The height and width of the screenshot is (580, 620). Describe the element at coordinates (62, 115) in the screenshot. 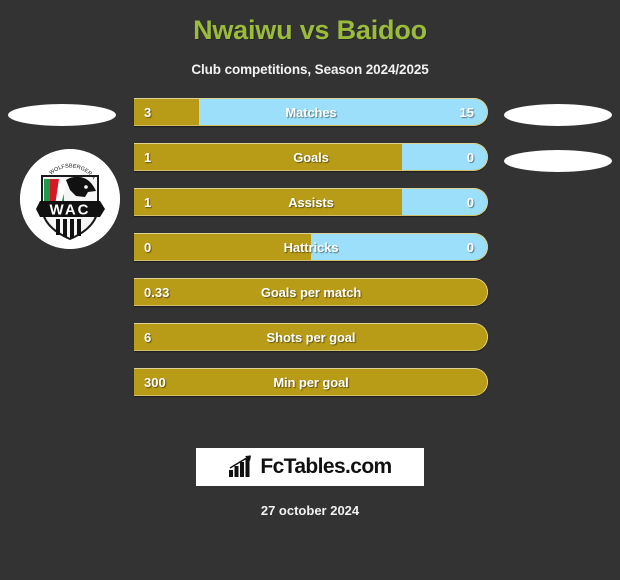

I see `player-photo-placeholder-left` at that location.